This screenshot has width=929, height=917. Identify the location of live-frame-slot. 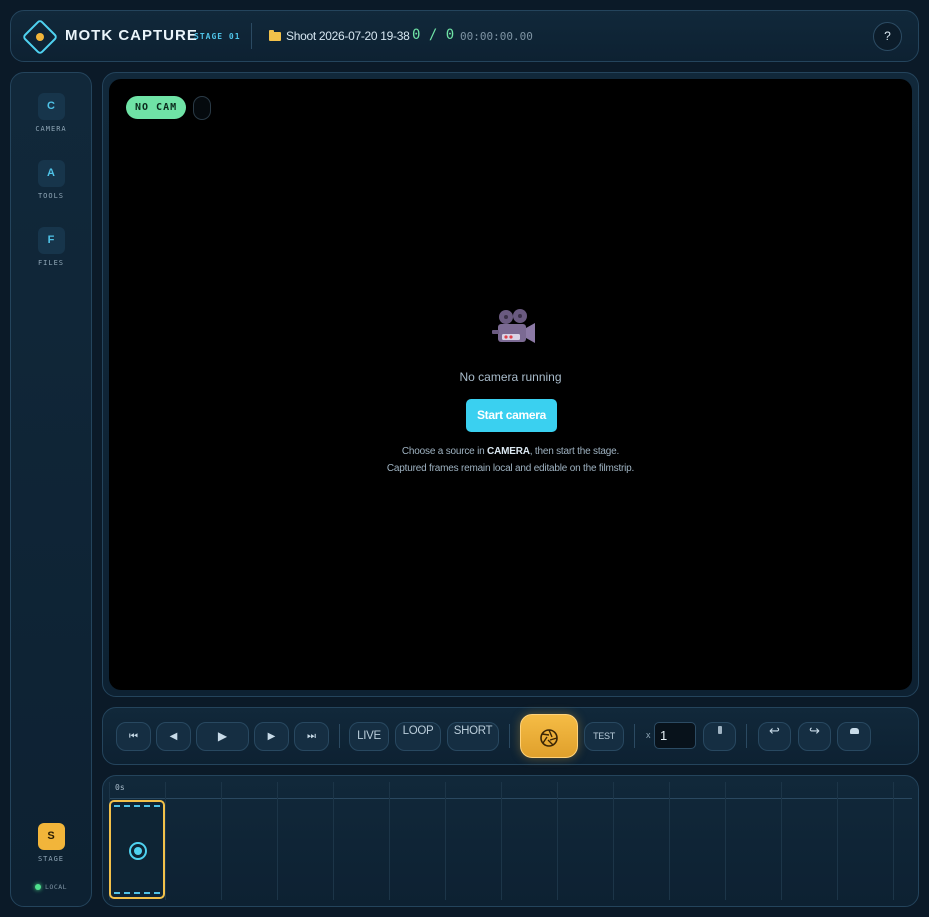
(137, 849).